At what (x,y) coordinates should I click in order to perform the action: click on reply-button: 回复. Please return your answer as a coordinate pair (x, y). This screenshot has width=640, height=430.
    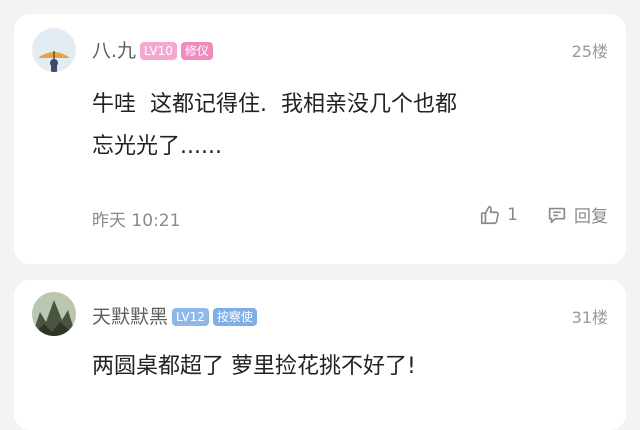
    Looking at the image, I should click on (577, 214).